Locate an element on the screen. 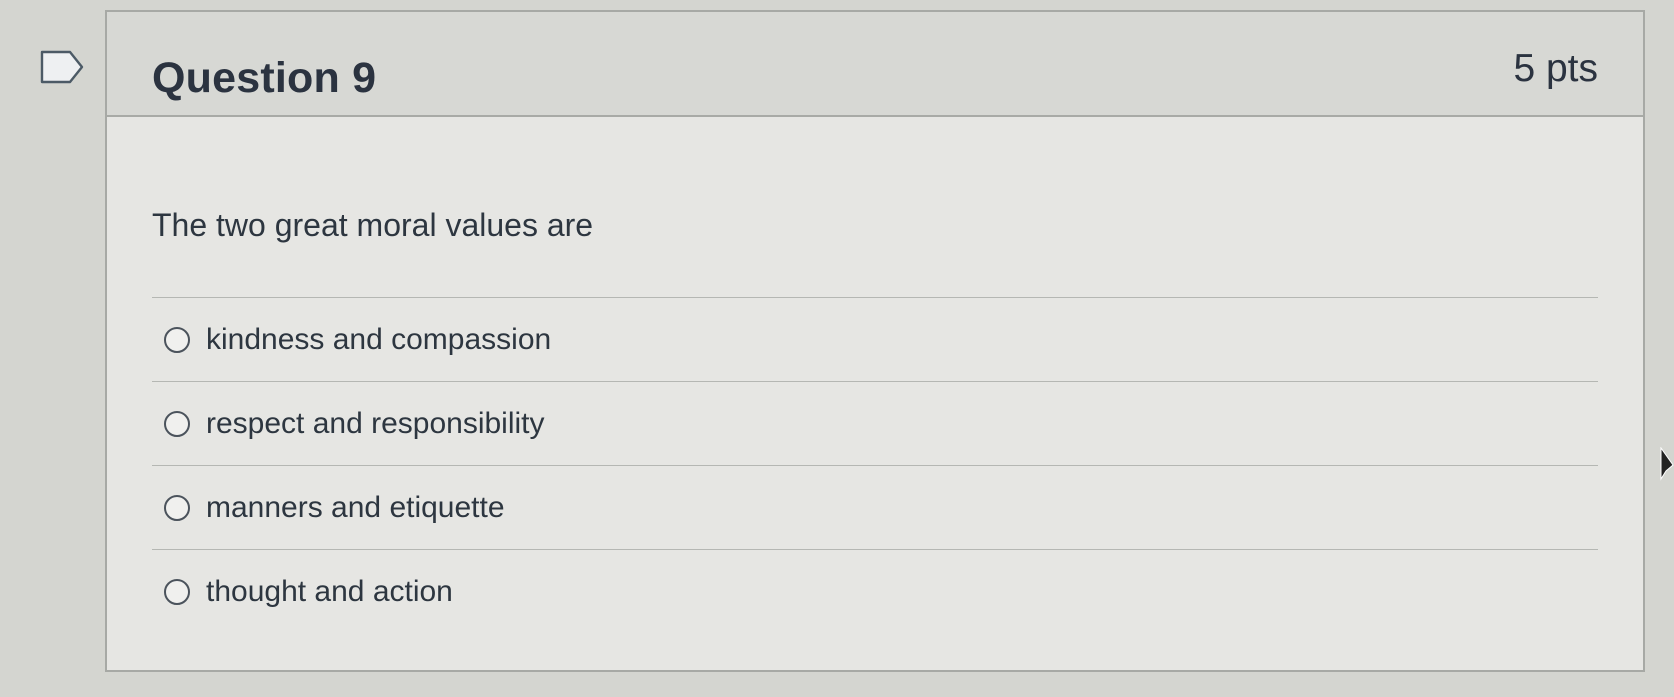 This screenshot has height=697, width=1674. answer-label: respect and responsibility is located at coordinates (375, 424).